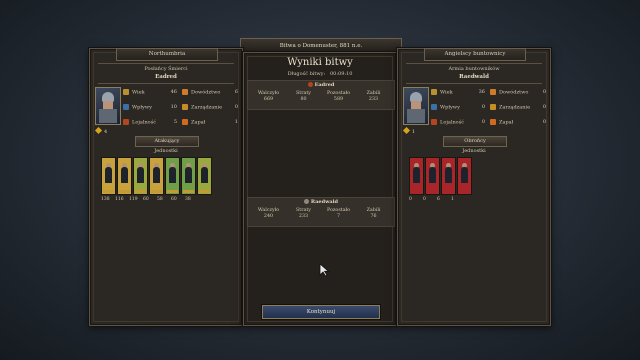 This screenshot has height=360, width=640. Describe the element at coordinates (320, 62) in the screenshot. I see `results-title: Wyniki bitwy` at that location.